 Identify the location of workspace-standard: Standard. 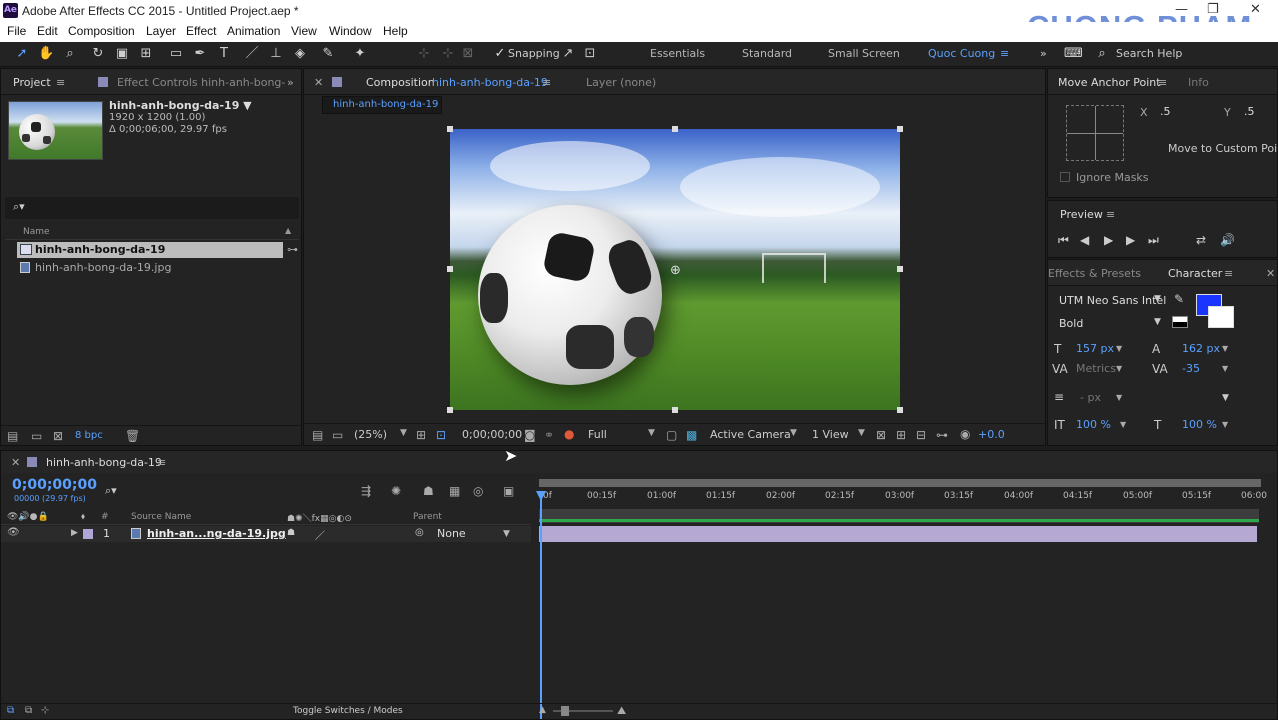
(767, 53).